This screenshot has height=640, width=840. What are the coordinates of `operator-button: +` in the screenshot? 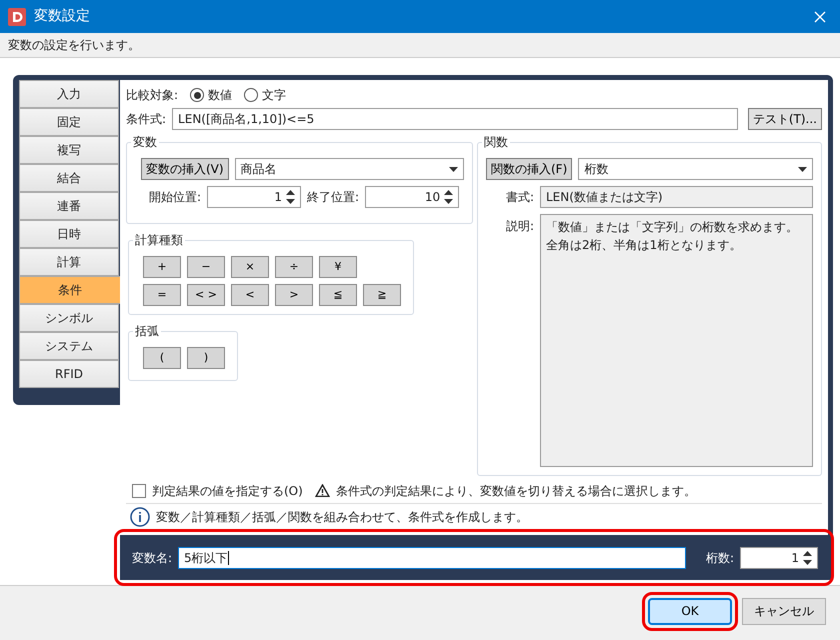 It's located at (162, 267).